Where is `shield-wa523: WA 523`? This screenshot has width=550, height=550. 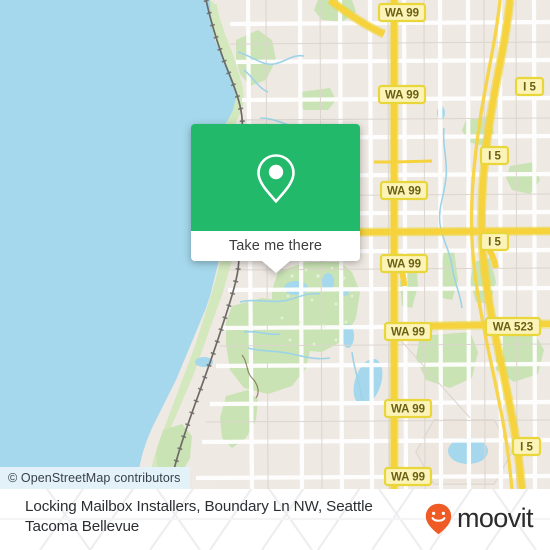 shield-wa523: WA 523 is located at coordinates (513, 326).